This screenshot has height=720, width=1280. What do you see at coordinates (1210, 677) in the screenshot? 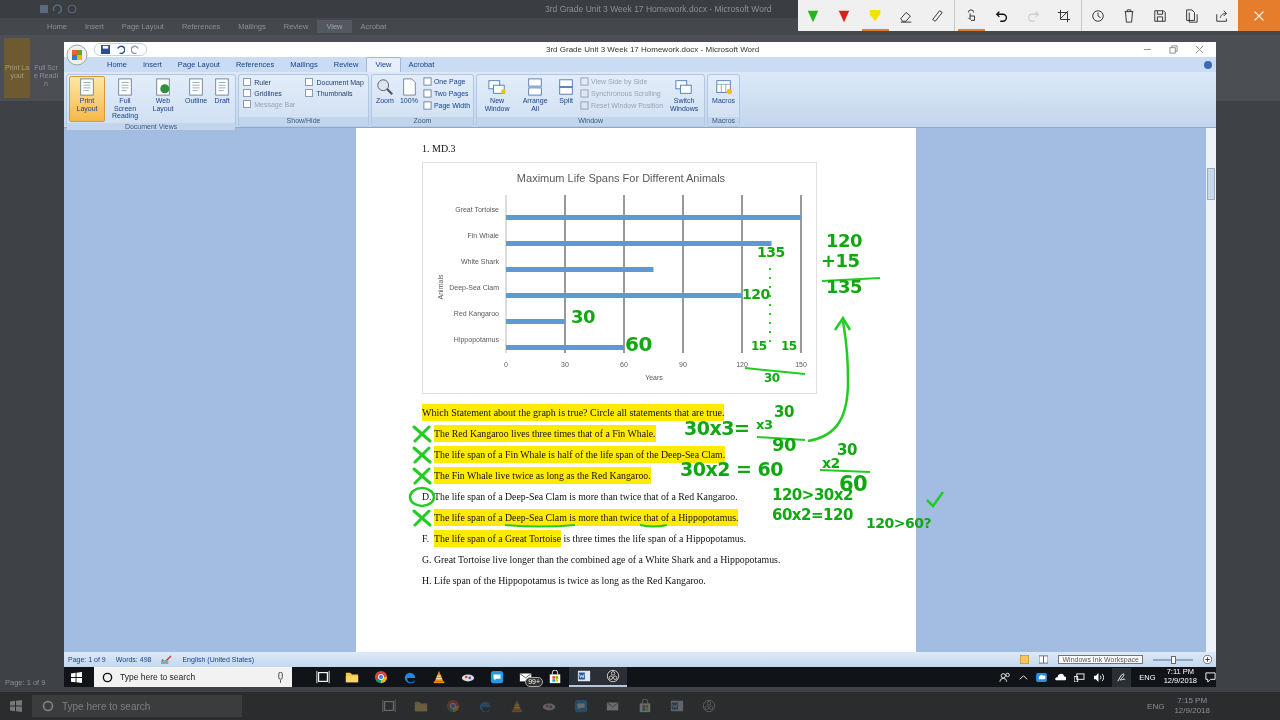
I see `notifications-icon` at bounding box center [1210, 677].